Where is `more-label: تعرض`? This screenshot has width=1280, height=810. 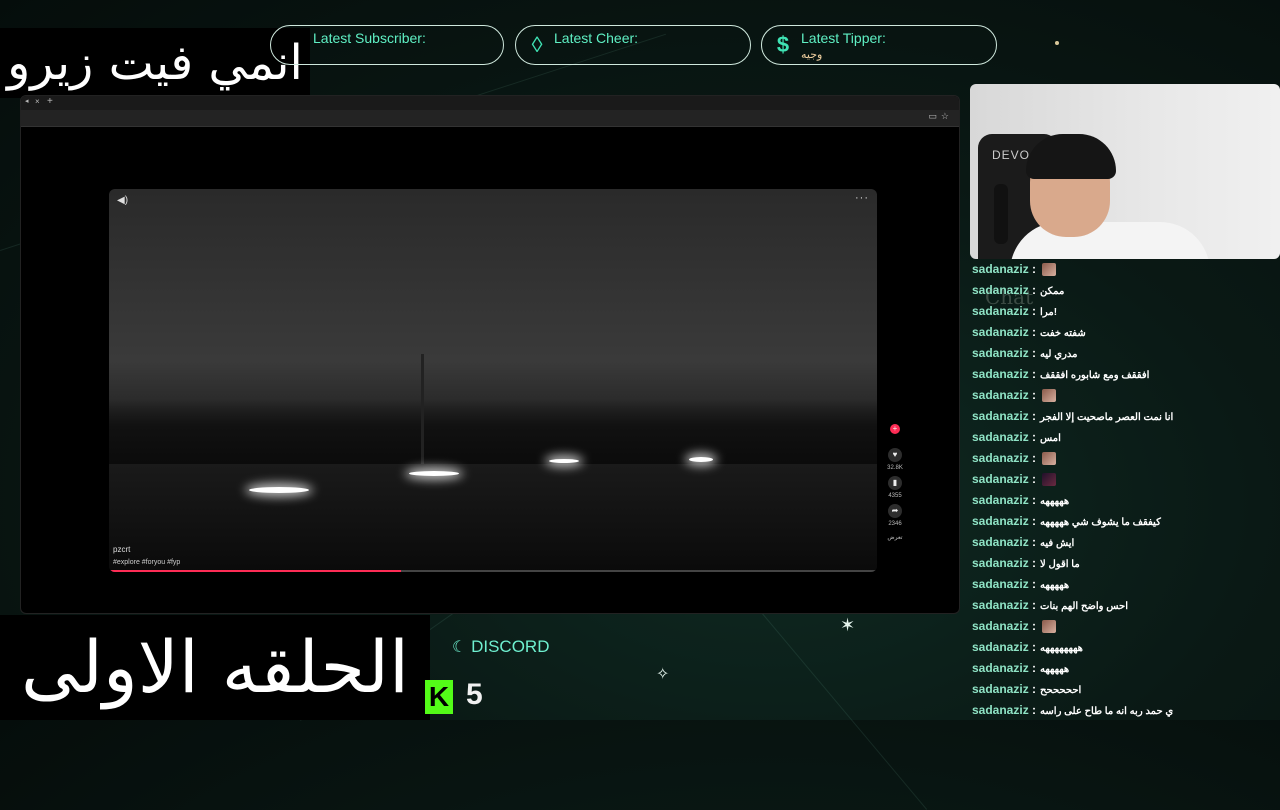
more-label: تعرض is located at coordinates (895, 539).